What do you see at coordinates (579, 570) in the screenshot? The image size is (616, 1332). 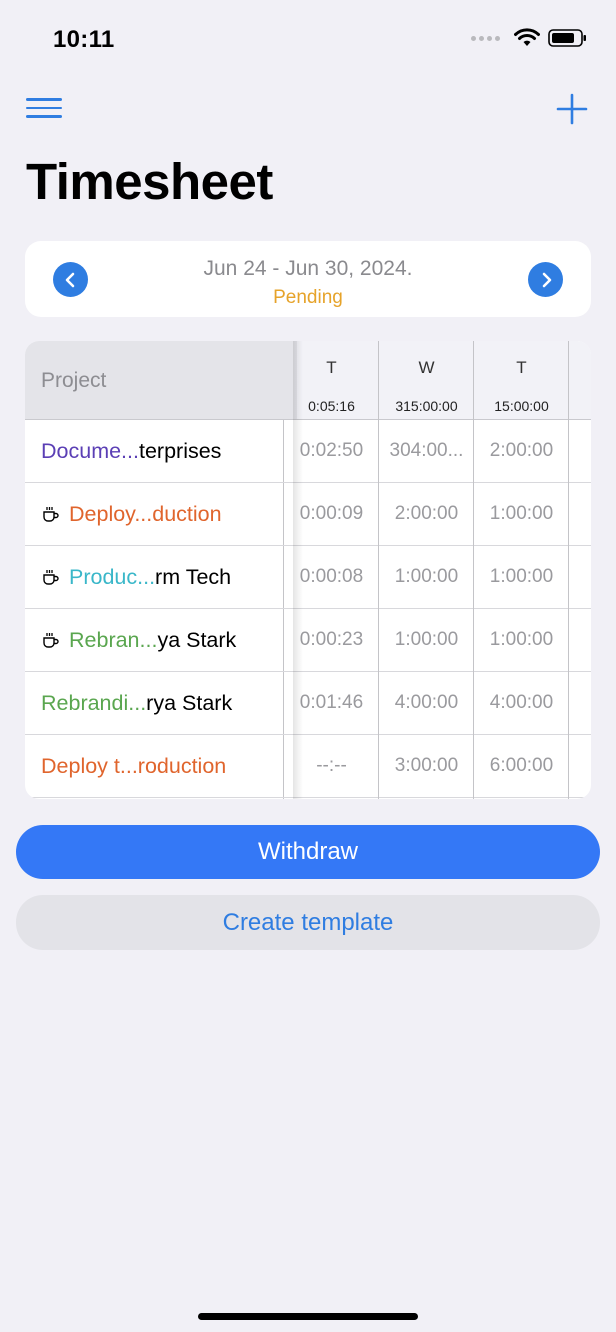 I see `day-column-partial` at bounding box center [579, 570].